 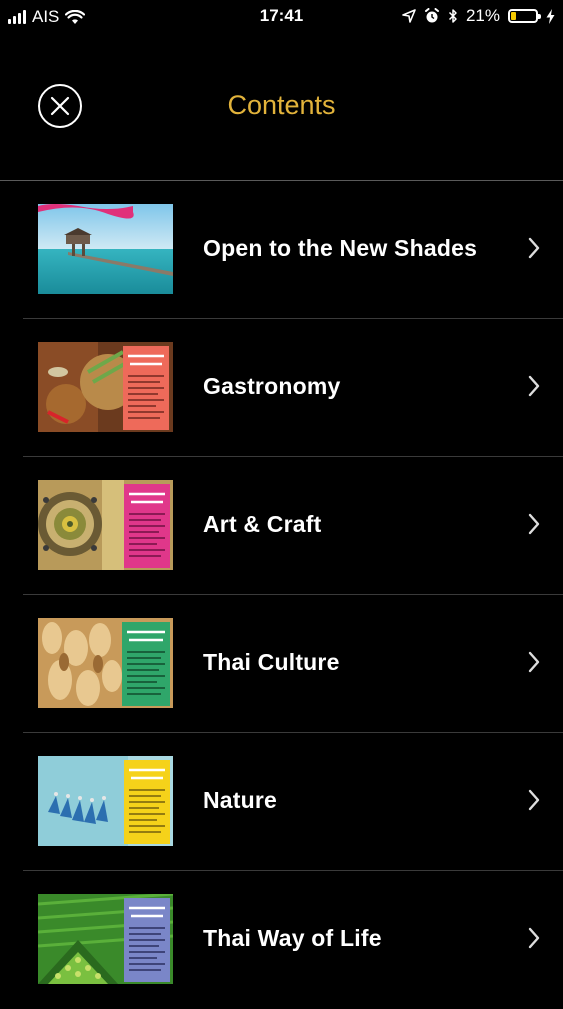 I want to click on way-of-life-menu-image, so click(x=105, y=939).